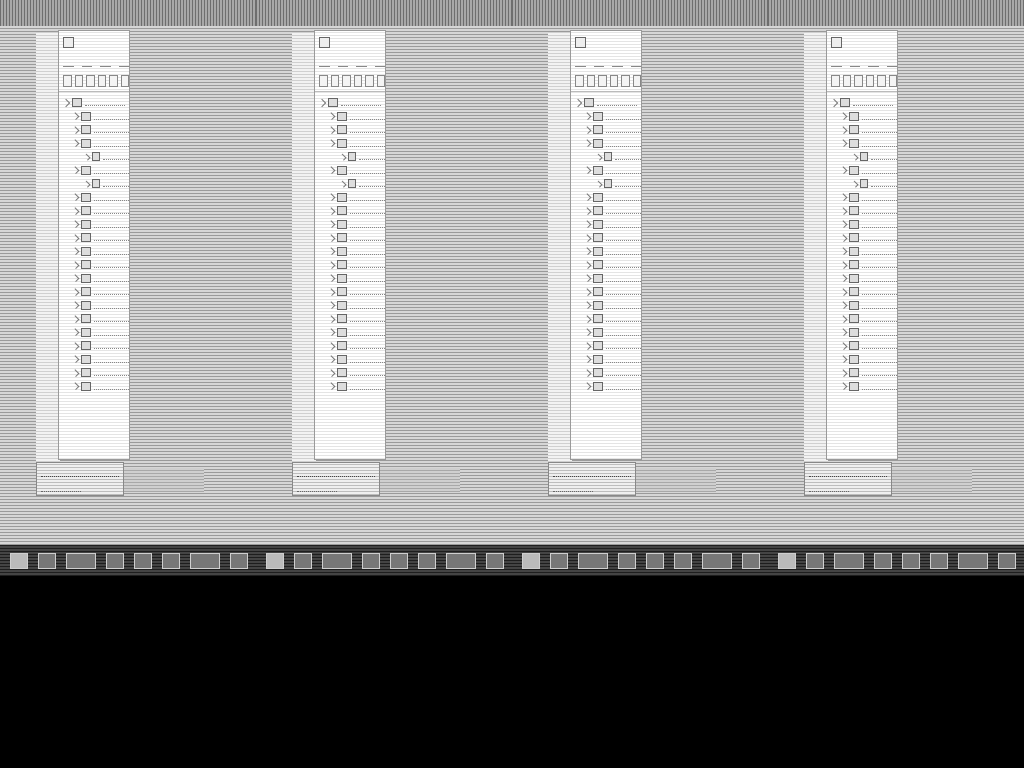 The height and width of the screenshot is (768, 1024). I want to click on file-explorer-icon, so click(883, 560).